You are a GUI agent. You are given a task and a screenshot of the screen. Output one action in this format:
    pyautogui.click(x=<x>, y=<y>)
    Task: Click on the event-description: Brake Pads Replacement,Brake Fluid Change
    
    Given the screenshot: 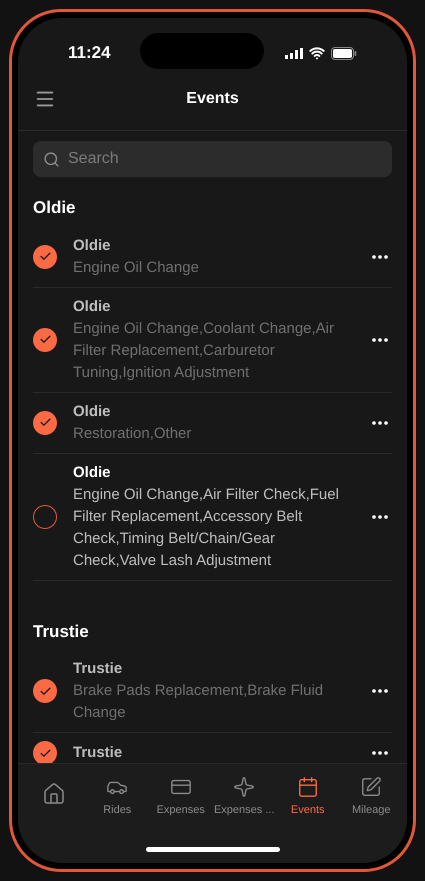 What is the action you would take?
    pyautogui.click(x=198, y=702)
    